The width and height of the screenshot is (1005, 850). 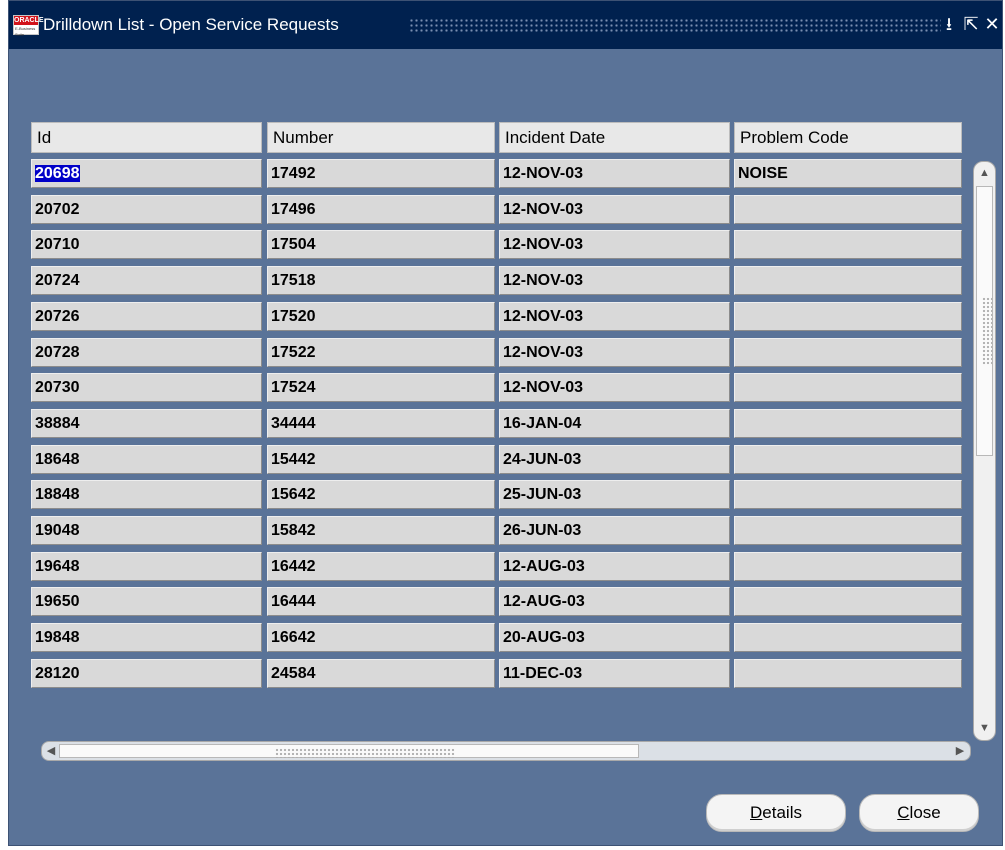 What do you see at coordinates (146, 387) in the screenshot?
I see `table-cell: 20730` at bounding box center [146, 387].